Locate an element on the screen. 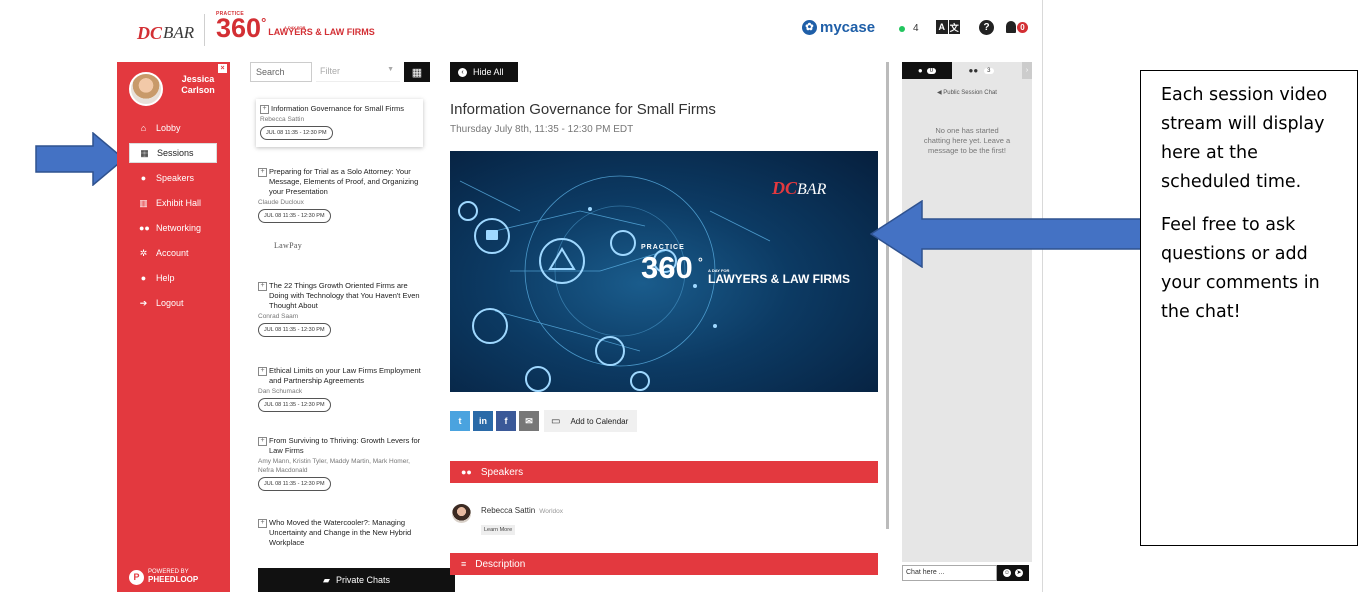  chat-title-text: Public Session Chat is located at coordinates (970, 93).